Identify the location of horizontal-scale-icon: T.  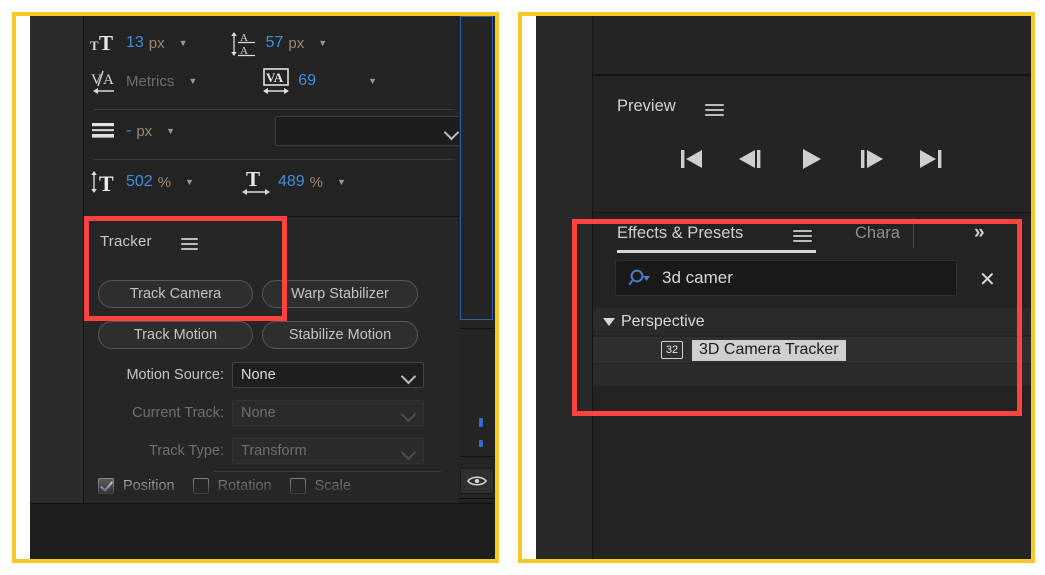
(257, 182).